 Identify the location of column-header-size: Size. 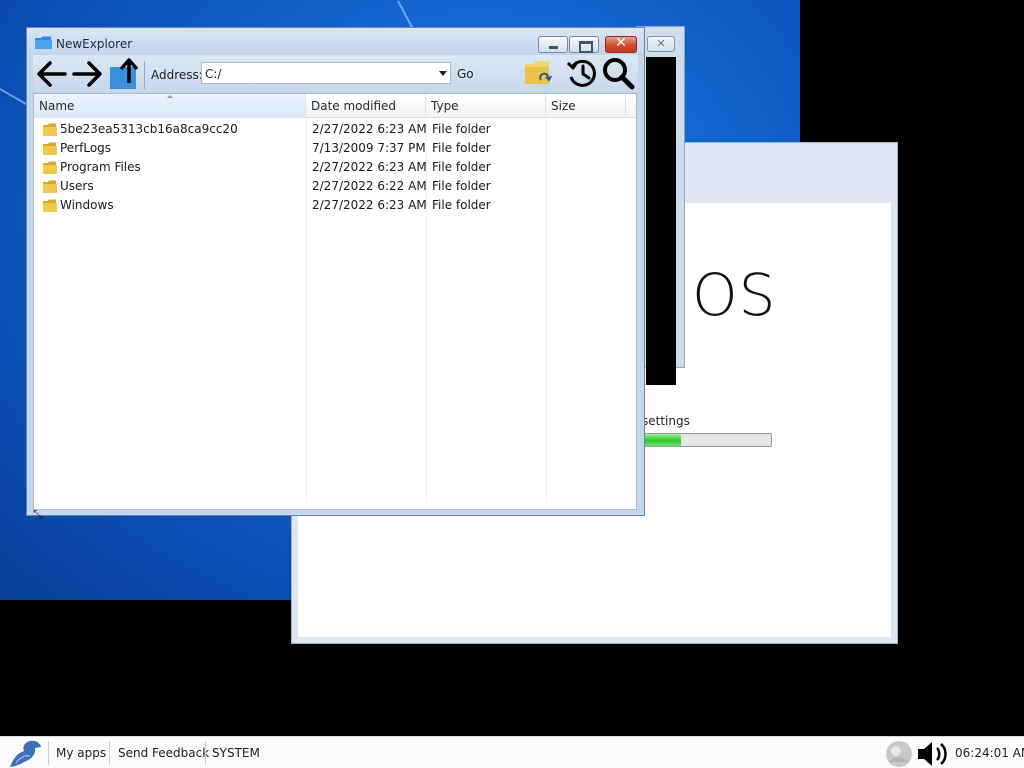
(586, 106).